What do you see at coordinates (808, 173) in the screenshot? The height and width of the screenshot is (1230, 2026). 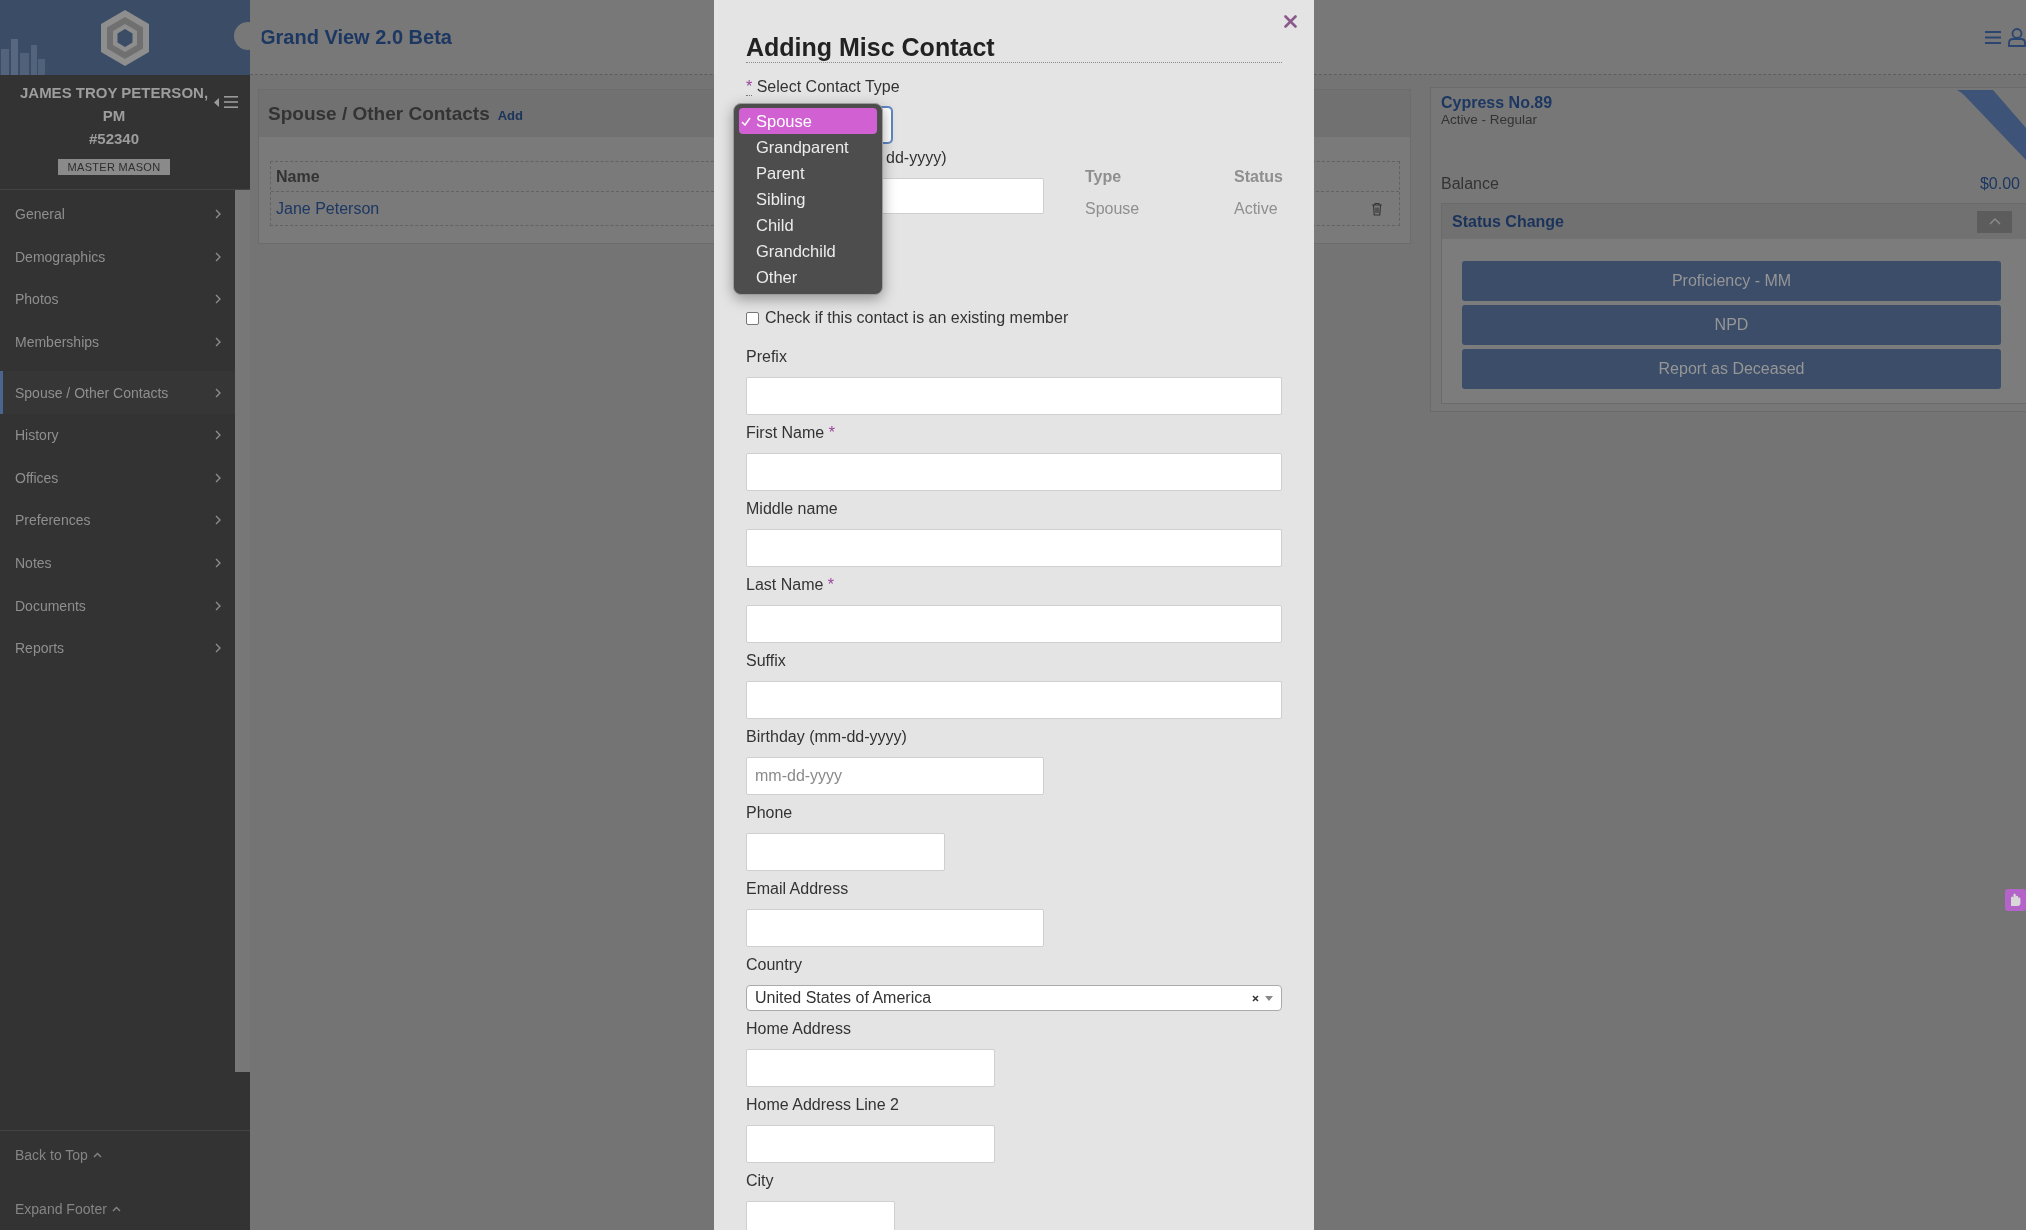 I see `dropdown-option: Parent` at bounding box center [808, 173].